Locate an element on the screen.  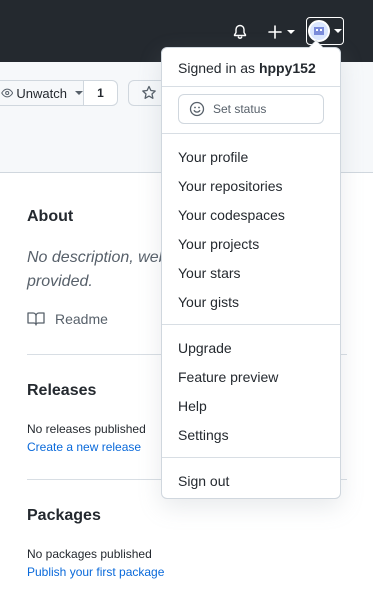
unwatch-button: Unwatch is located at coordinates (42, 93).